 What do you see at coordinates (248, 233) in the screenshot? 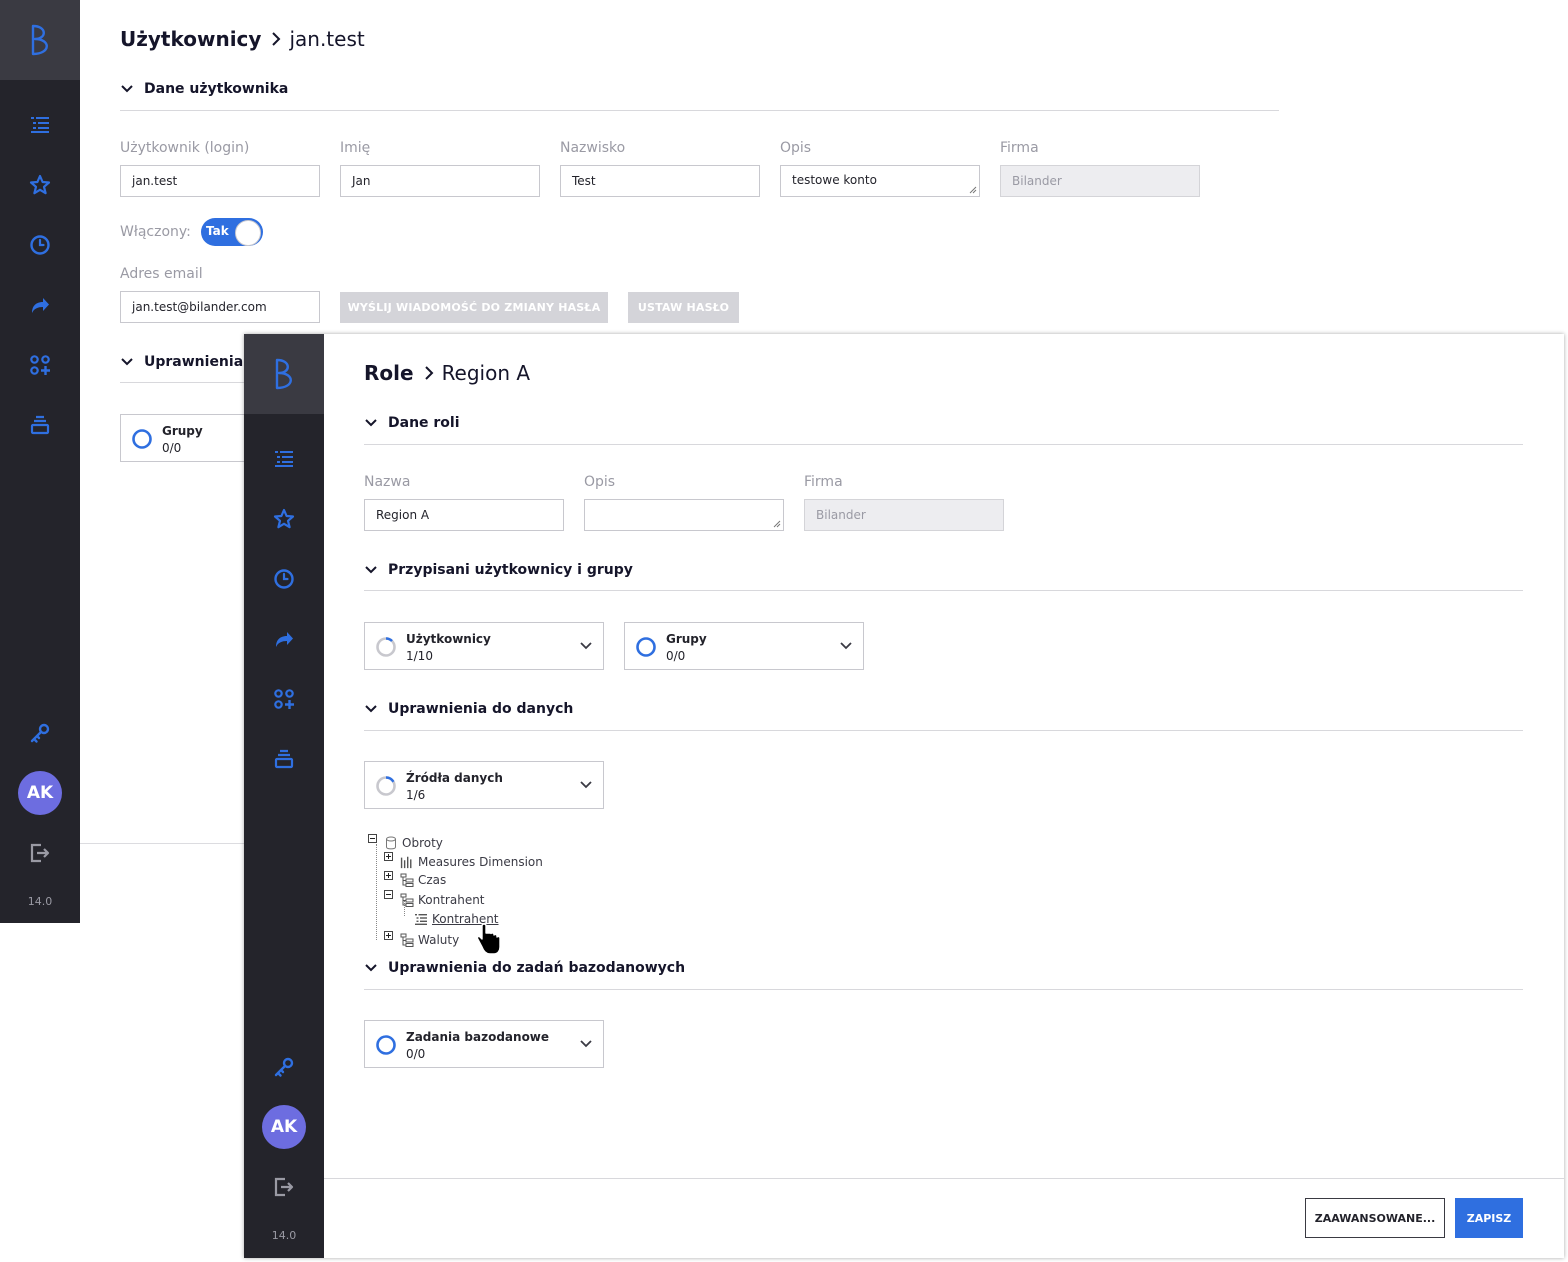
I see `toggle-knob` at bounding box center [248, 233].